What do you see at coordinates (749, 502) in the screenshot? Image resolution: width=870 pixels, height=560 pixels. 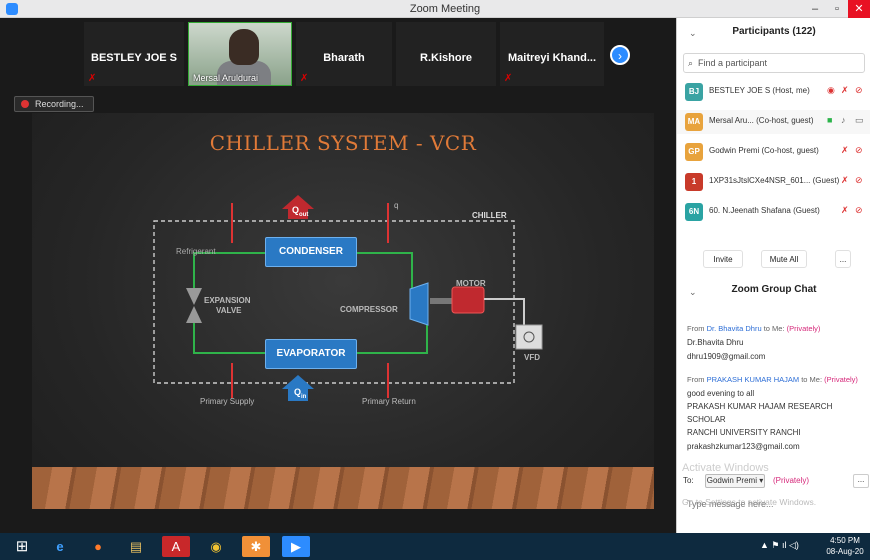 I see `activate-windows-sub: Go to Settings to activate Windows.` at bounding box center [749, 502].